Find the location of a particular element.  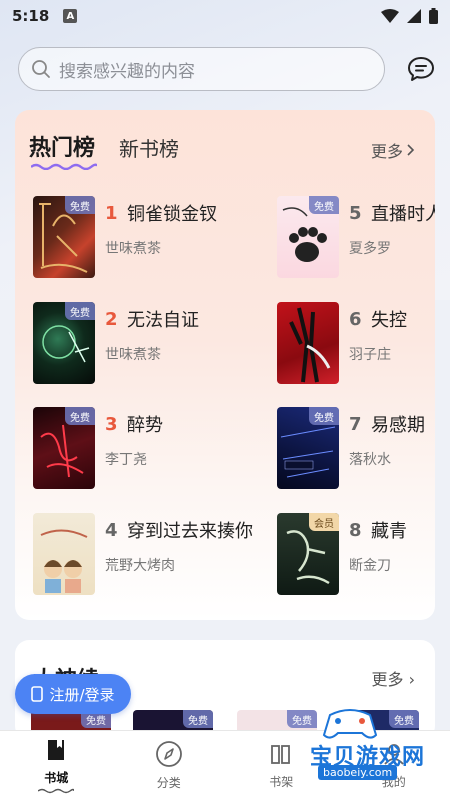

book-title: 失控 is located at coordinates (389, 320).